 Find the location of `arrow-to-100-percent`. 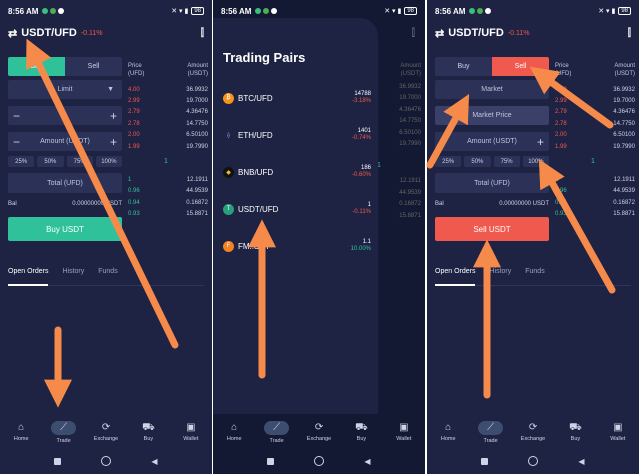

arrow-to-100-percent is located at coordinates (577, 226).